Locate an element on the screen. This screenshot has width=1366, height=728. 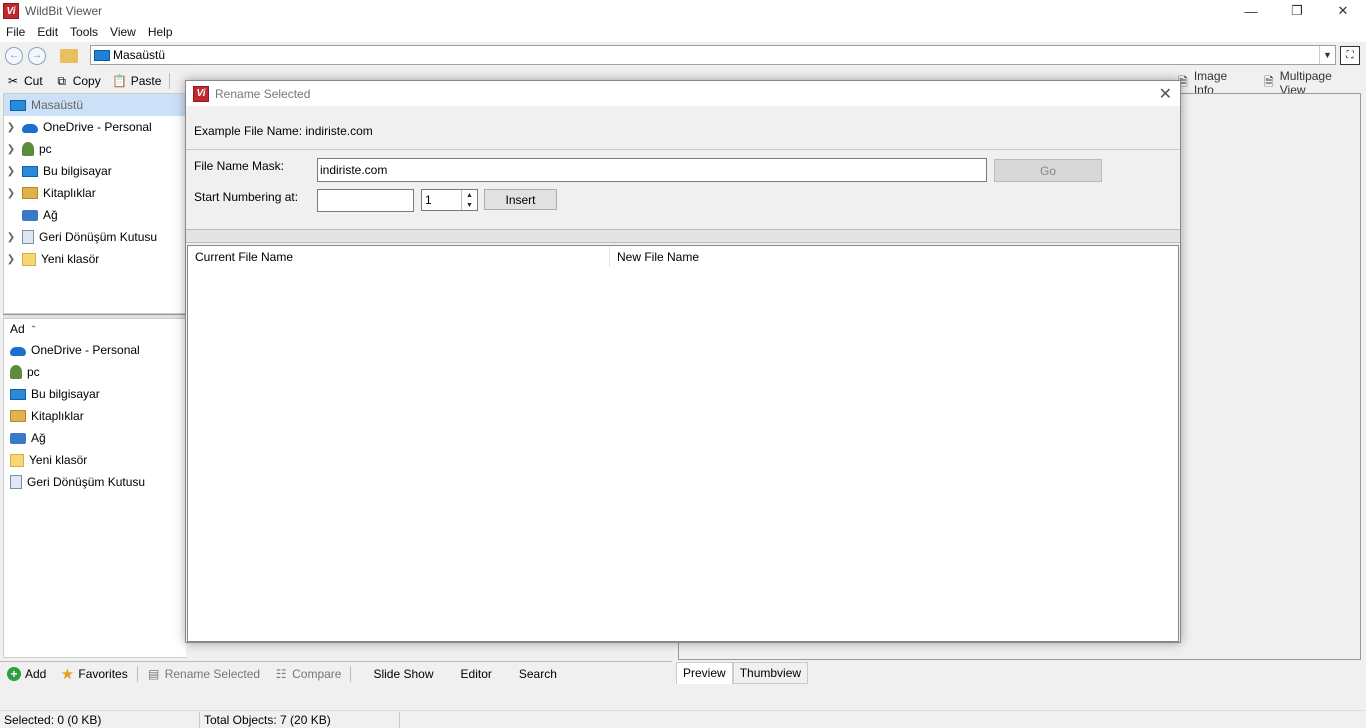
window-controls: — ❐ ✕ is located at coordinates (1297, 11).